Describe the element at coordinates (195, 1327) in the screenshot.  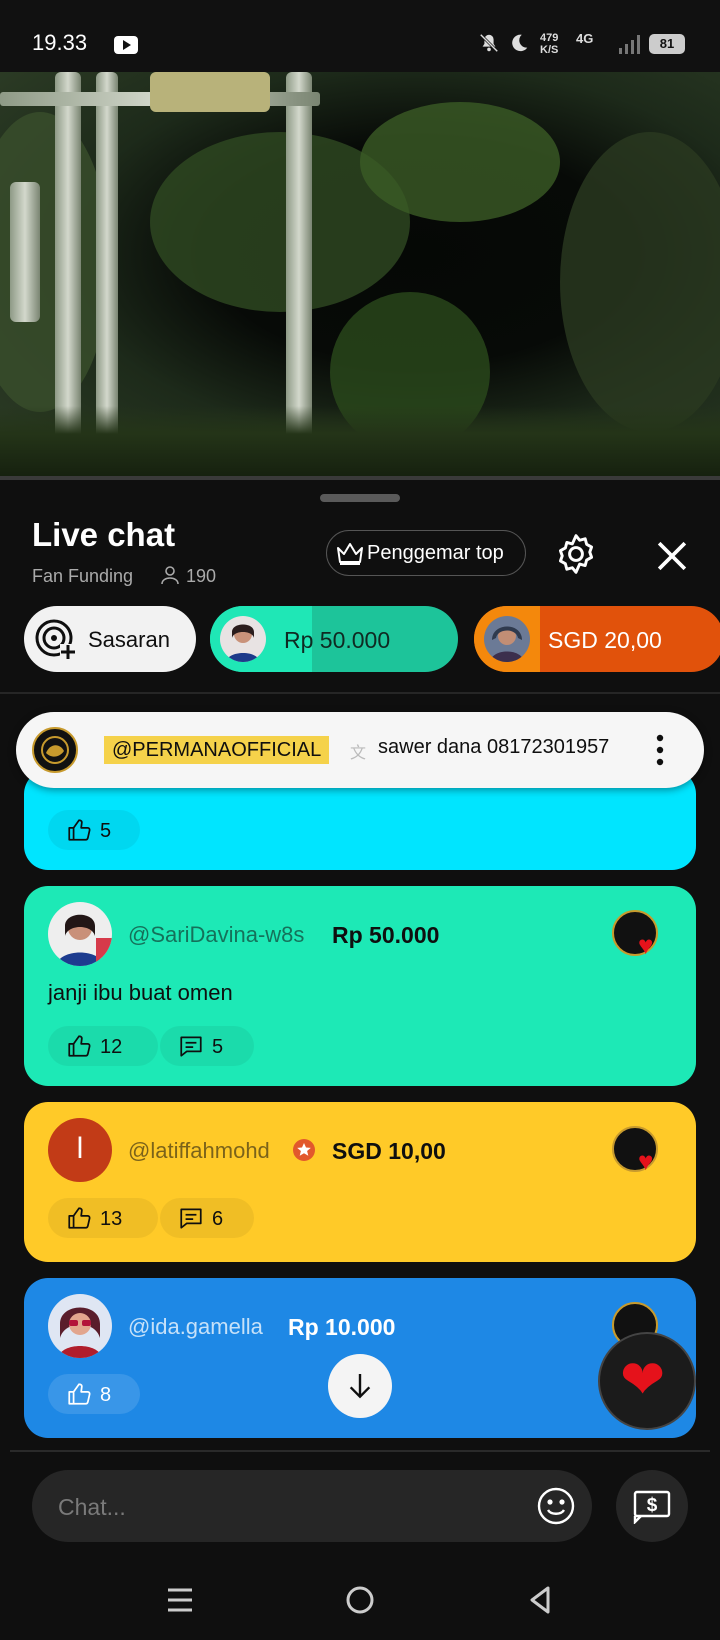
I see `username: @ida.gamella` at that location.